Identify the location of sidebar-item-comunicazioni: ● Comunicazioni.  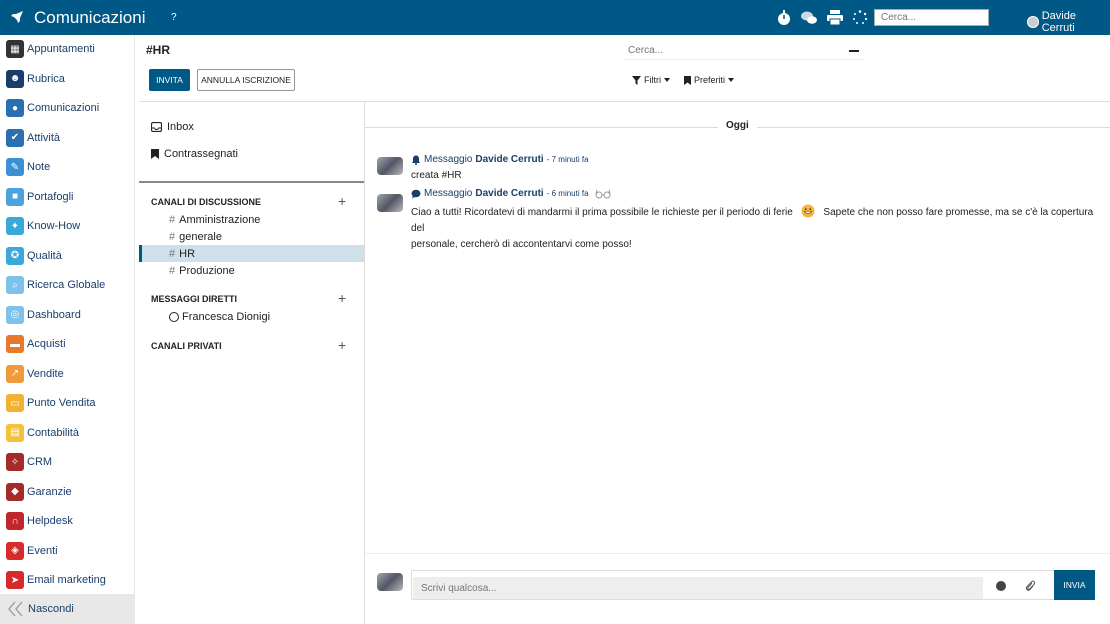
(67, 108).